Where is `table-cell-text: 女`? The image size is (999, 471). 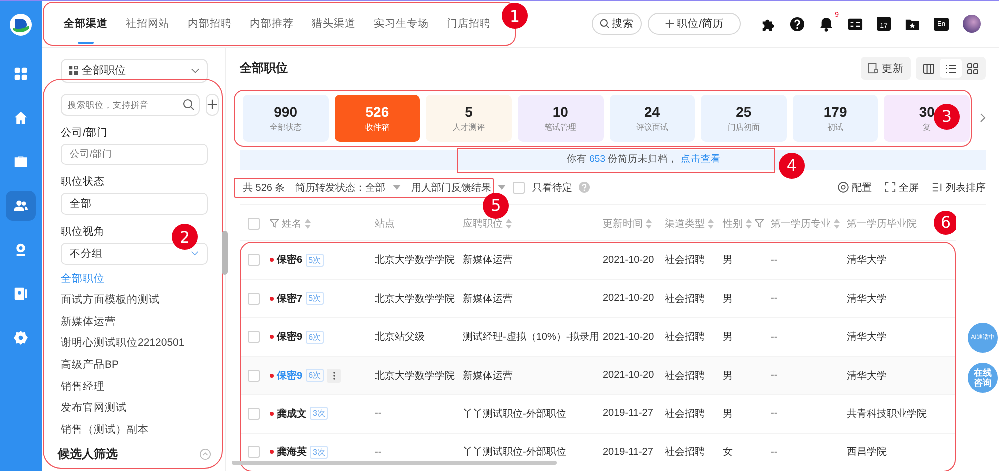
table-cell-text: 女 is located at coordinates (728, 453).